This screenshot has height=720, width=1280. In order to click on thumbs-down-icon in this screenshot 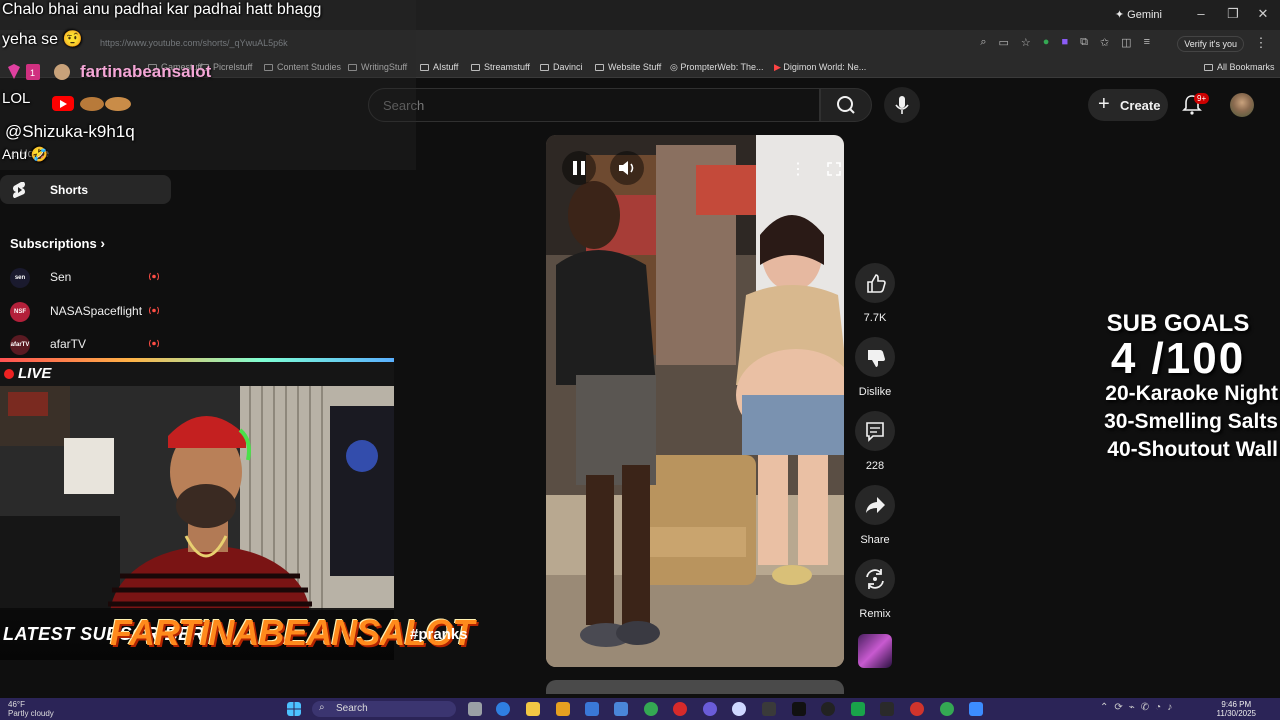, I will do `click(876, 358)`.